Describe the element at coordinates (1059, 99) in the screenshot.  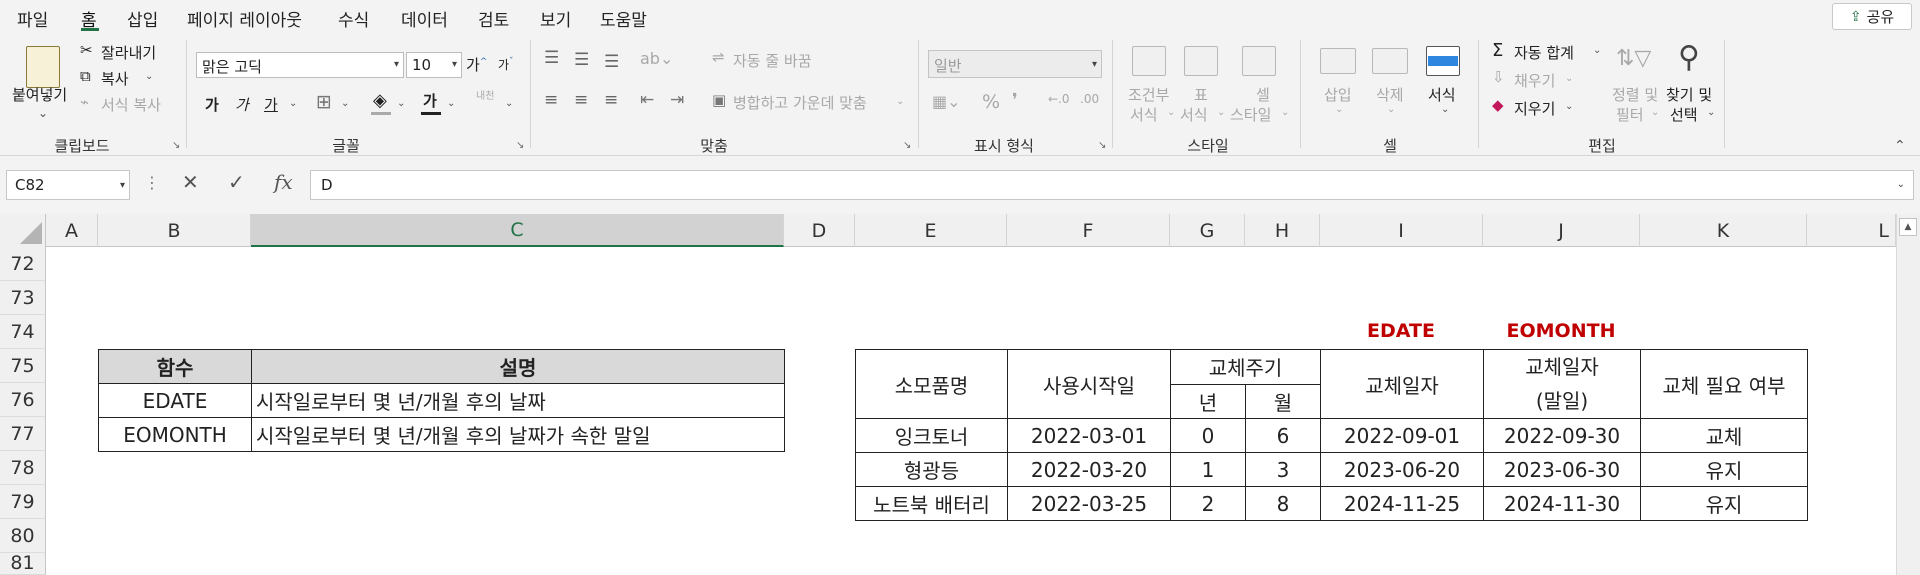
I see `increase-decimal-icon: ←.0` at that location.